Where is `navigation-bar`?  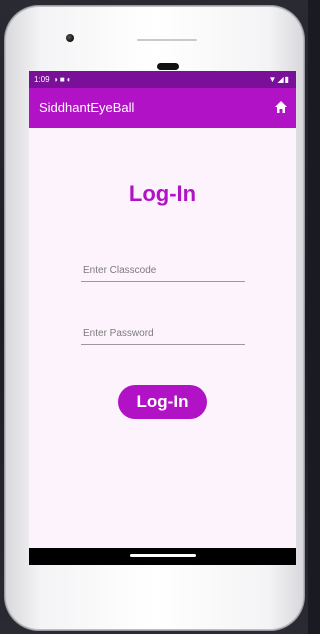
navigation-bar is located at coordinates (162, 556).